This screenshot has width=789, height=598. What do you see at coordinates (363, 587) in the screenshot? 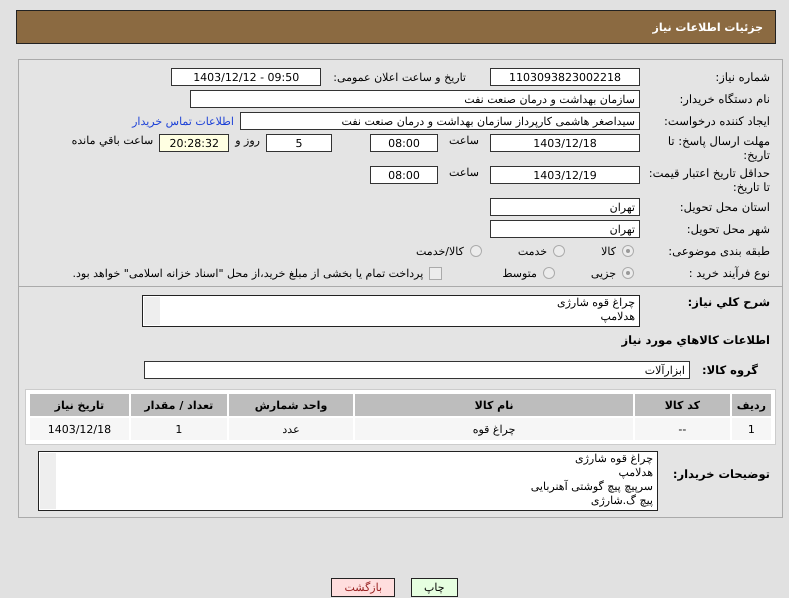
I see `action-button: بازگشت` at bounding box center [363, 587].